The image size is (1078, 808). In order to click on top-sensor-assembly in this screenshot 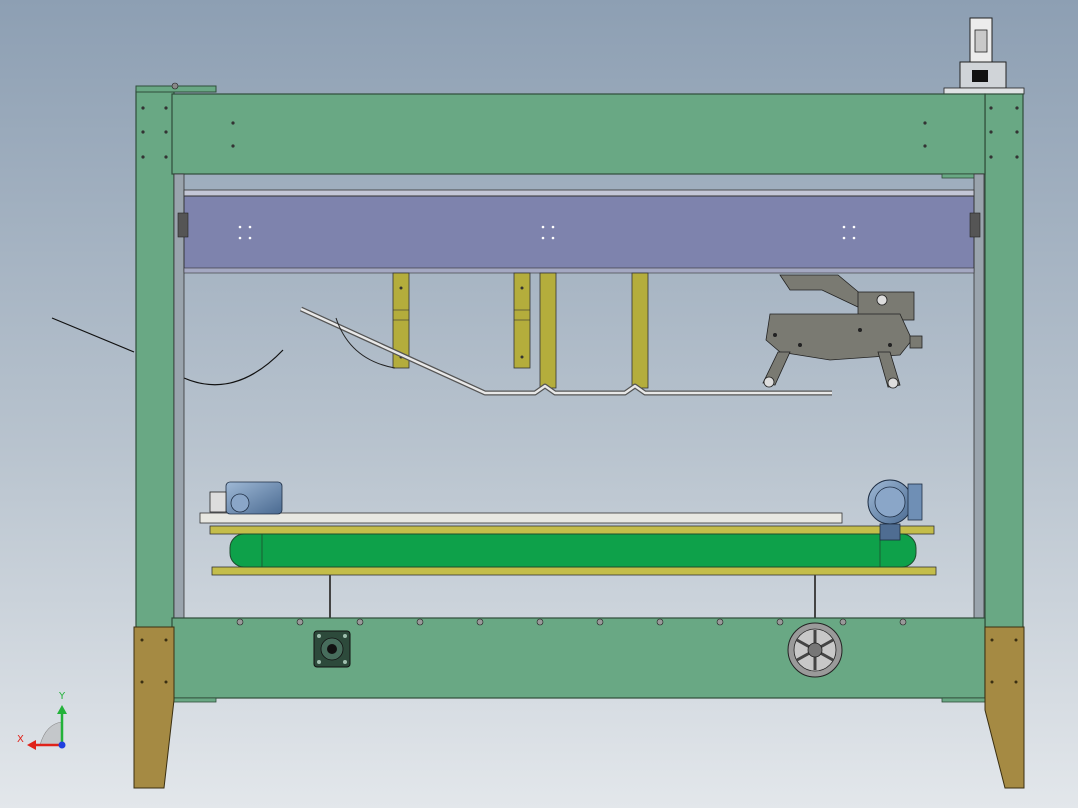, I will do `click(984, 56)`.